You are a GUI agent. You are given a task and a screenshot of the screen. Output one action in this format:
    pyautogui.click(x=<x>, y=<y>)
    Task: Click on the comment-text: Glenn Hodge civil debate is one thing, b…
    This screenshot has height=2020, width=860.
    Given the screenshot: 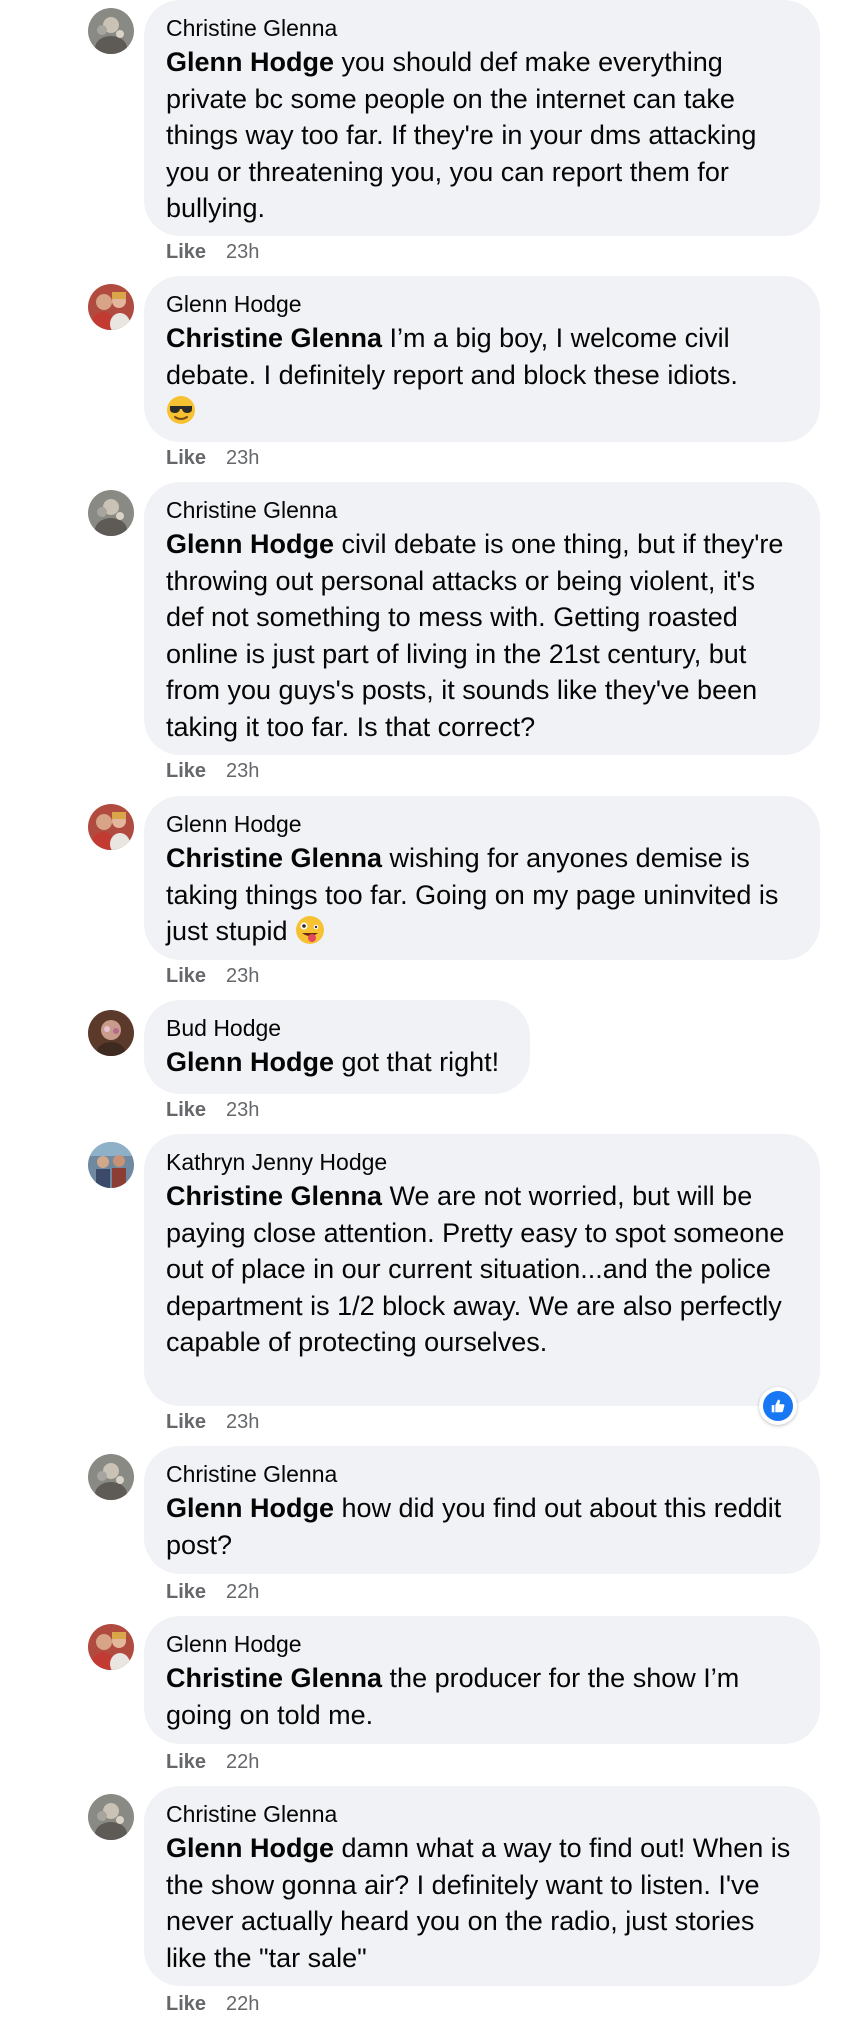 What is the action you would take?
    pyautogui.click(x=482, y=635)
    